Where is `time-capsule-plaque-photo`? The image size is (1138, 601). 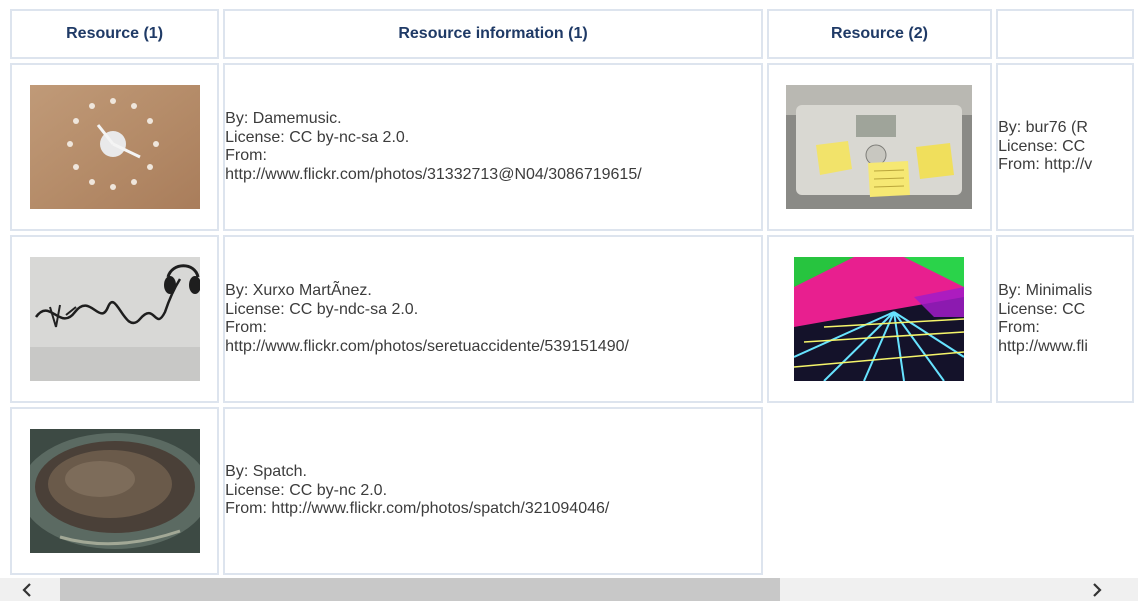 time-capsule-plaque-photo is located at coordinates (114, 491).